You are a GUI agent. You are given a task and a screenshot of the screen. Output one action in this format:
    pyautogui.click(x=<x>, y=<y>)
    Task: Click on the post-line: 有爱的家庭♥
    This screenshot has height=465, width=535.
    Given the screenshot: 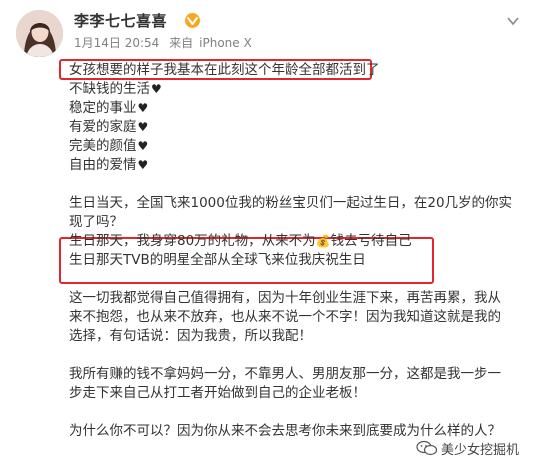 What is the action you would take?
    pyautogui.click(x=291, y=127)
    